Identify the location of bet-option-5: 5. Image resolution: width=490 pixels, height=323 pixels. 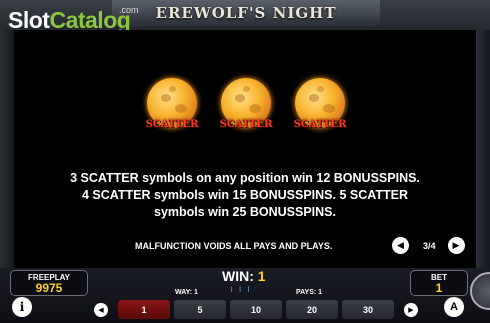
(200, 309).